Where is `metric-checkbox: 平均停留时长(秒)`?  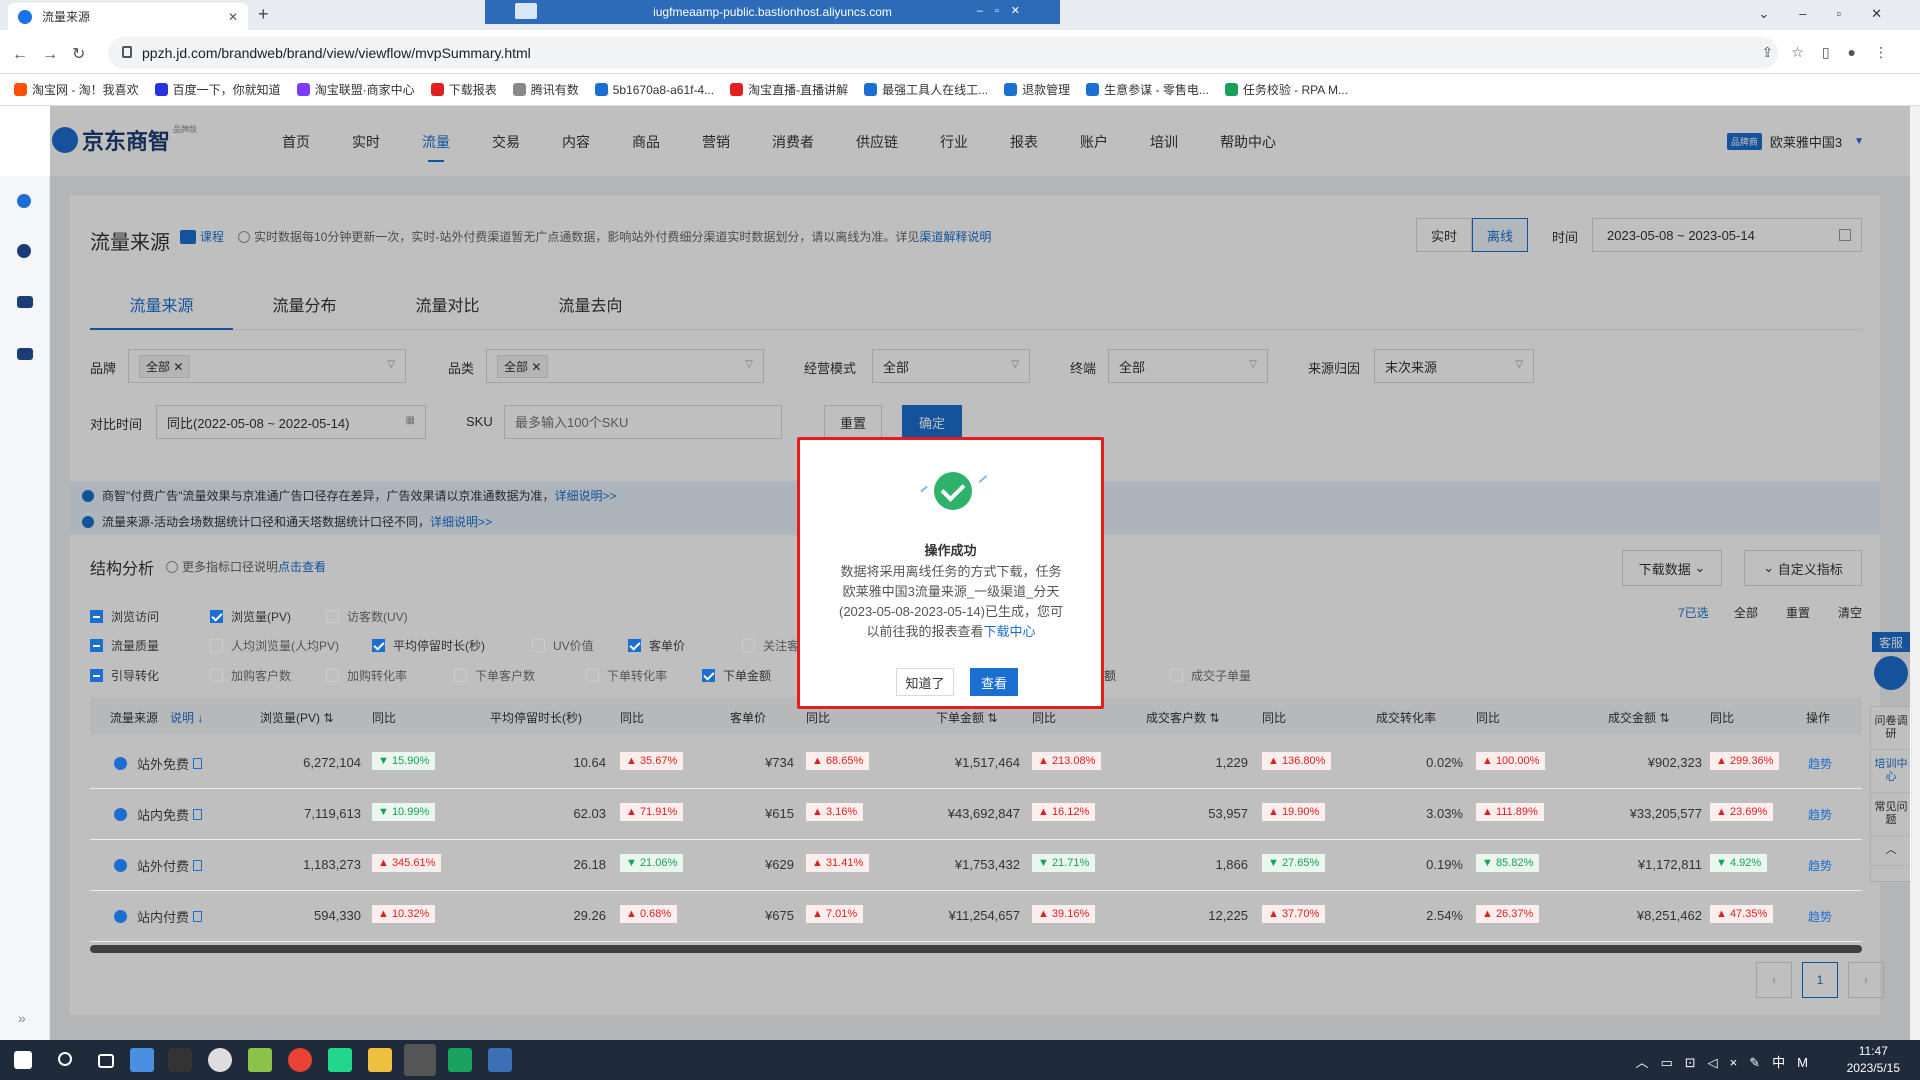 metric-checkbox: 平均停留时长(秒) is located at coordinates (428, 645).